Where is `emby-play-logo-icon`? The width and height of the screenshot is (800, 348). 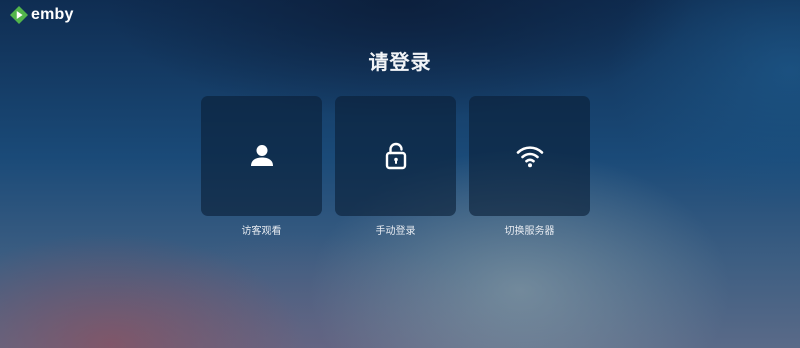
emby-play-logo-icon is located at coordinates (19, 15).